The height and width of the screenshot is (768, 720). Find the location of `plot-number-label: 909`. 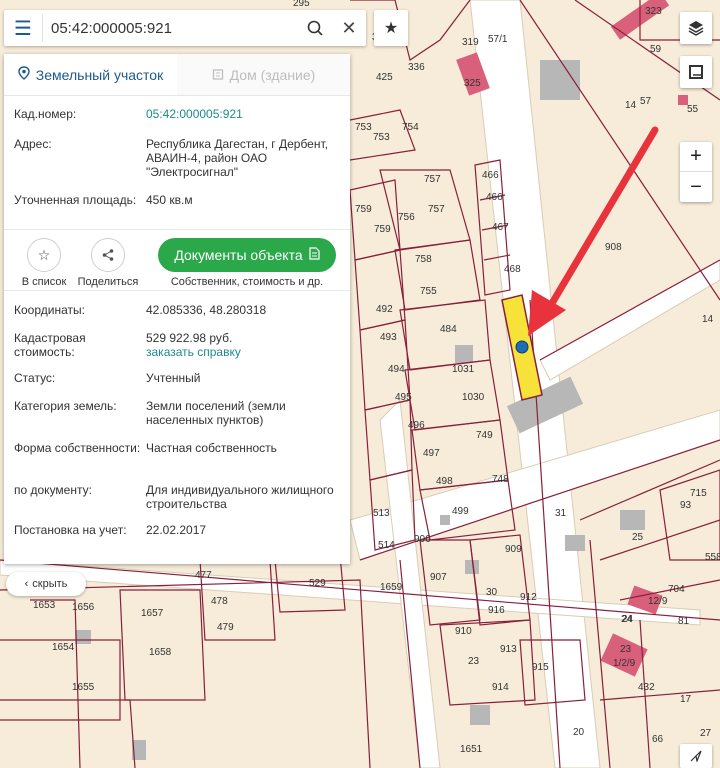

plot-number-label: 909 is located at coordinates (513, 549).